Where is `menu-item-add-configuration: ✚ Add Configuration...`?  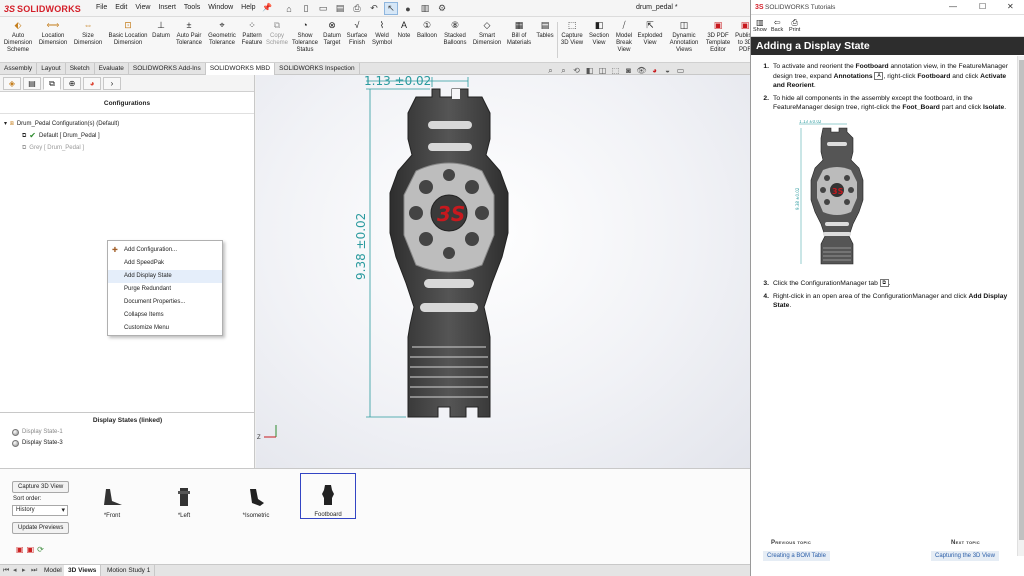
menu-item-add-configuration: ✚ Add Configuration... is located at coordinates (165, 250).